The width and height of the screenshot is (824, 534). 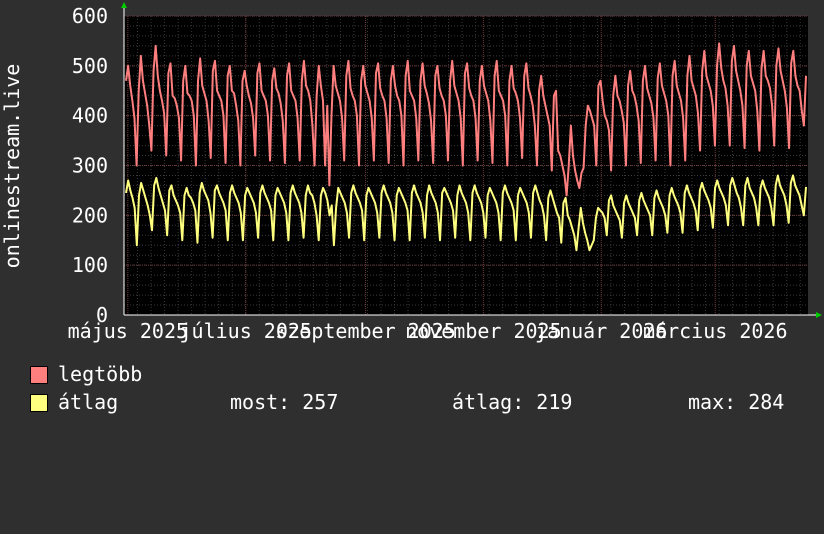 What do you see at coordinates (124, 5) in the screenshot?
I see `y-axis-arrow` at bounding box center [124, 5].